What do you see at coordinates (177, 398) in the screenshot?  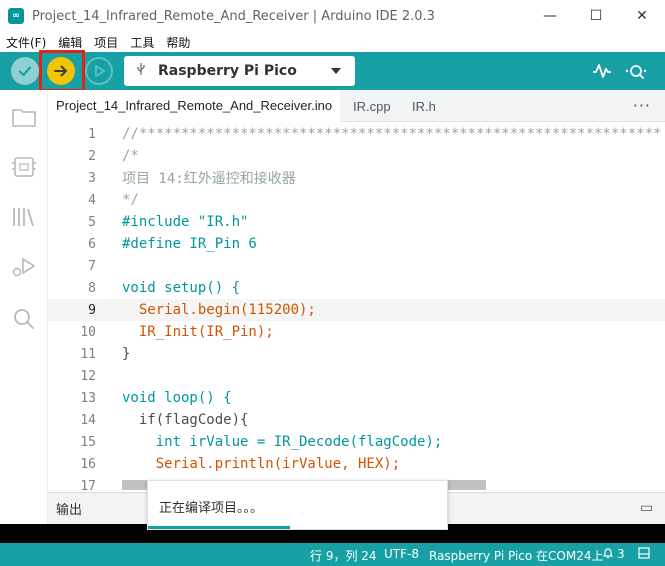 I see `code-text: void loop() {` at bounding box center [177, 398].